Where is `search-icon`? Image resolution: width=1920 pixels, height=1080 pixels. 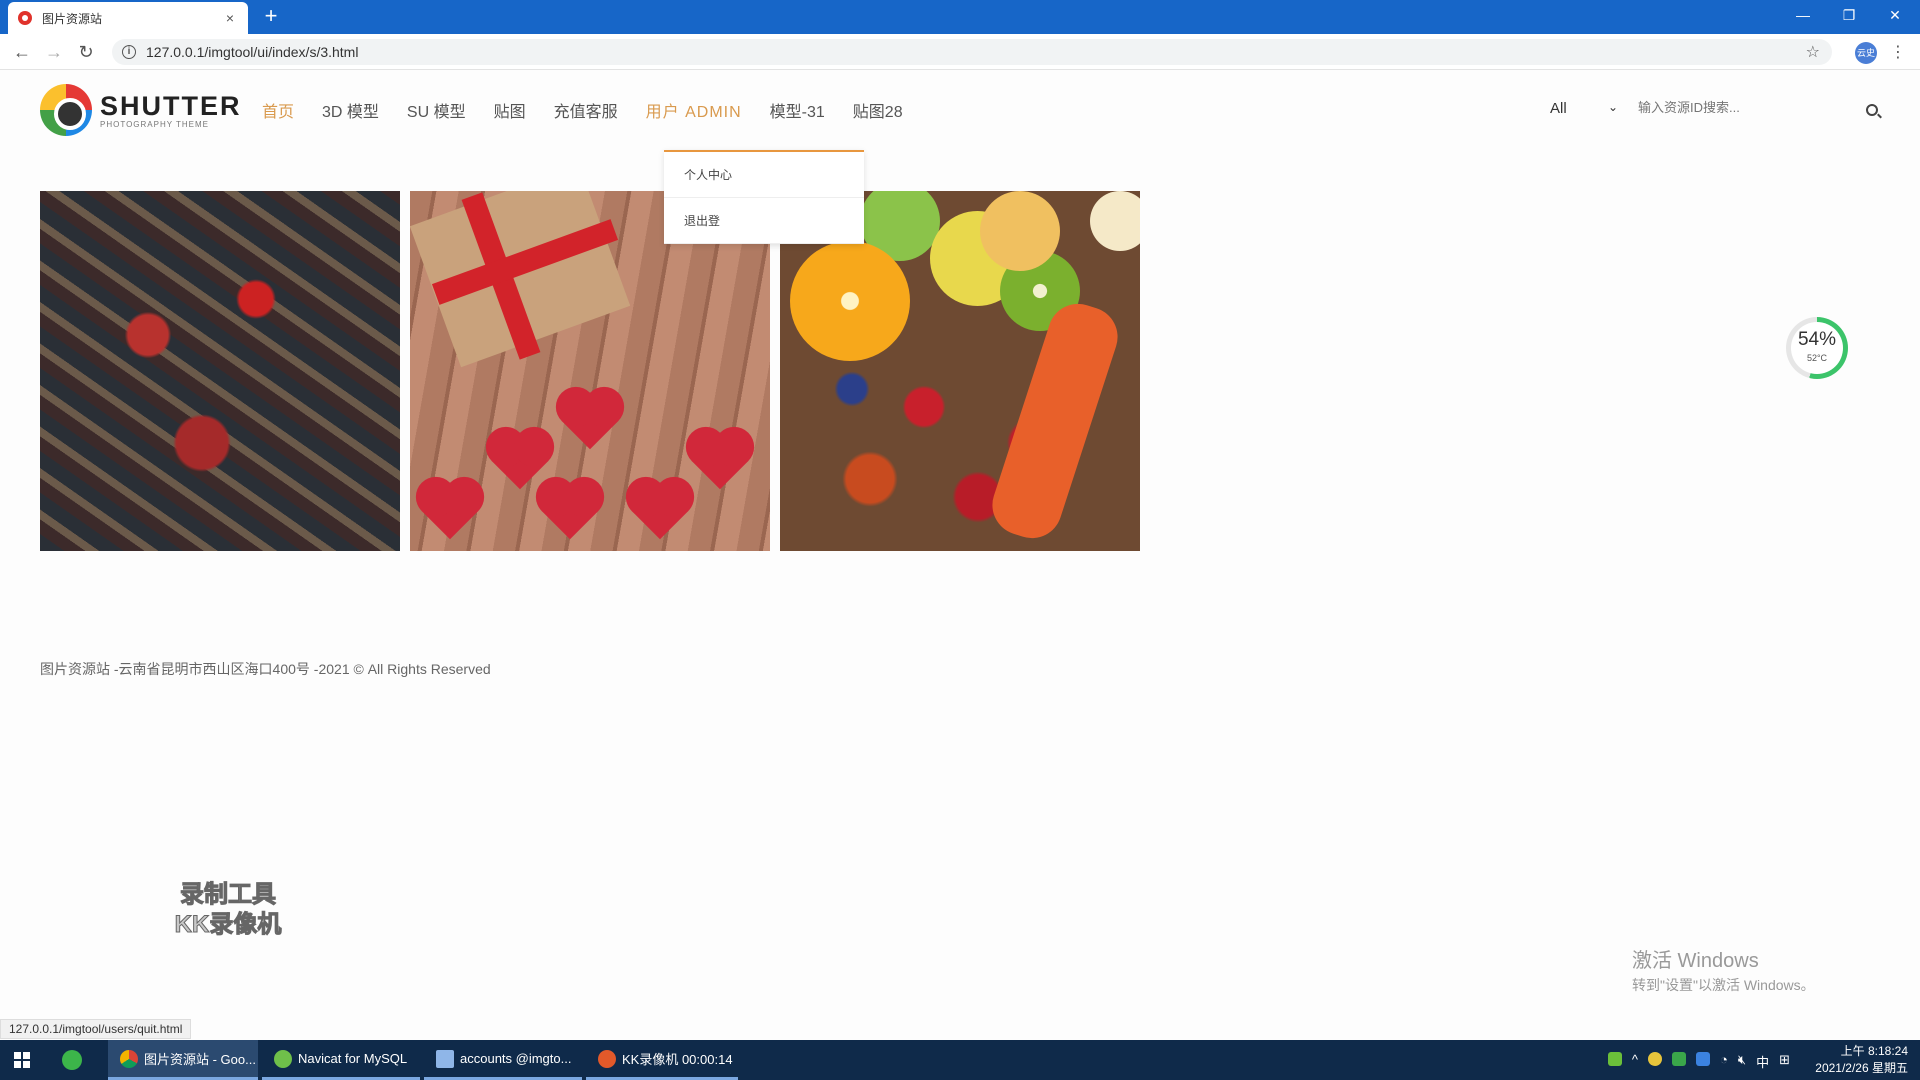 search-icon is located at coordinates (1872, 110).